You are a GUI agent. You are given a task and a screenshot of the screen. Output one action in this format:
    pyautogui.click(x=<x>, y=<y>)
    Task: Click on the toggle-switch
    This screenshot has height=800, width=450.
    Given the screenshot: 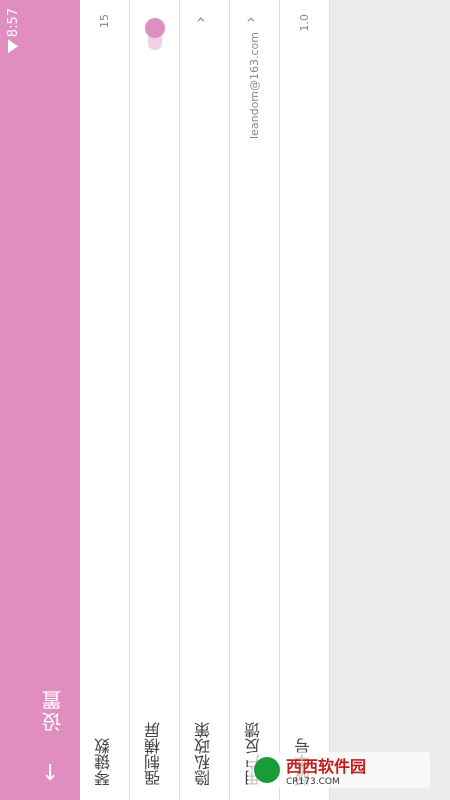 What is the action you would take?
    pyautogui.click(x=155, y=28)
    